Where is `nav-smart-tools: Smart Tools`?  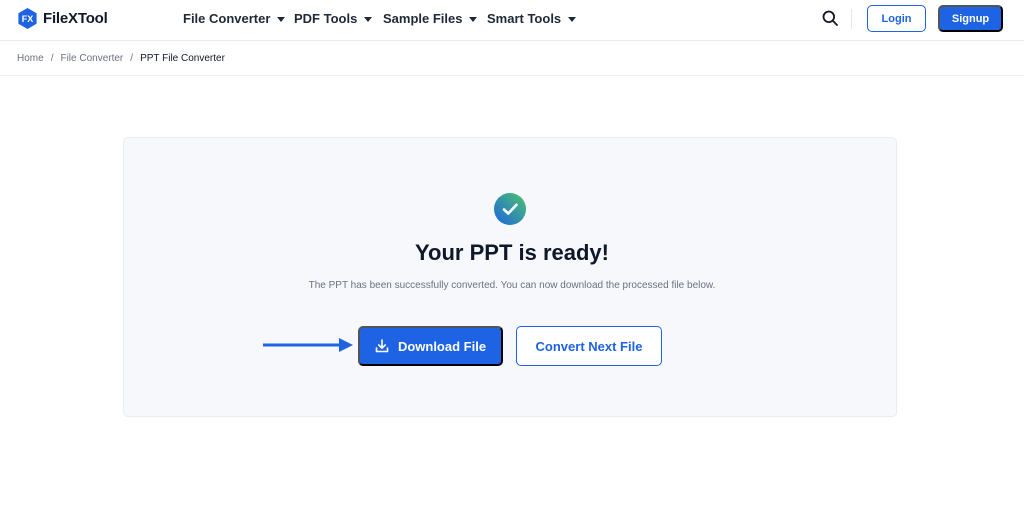
nav-smart-tools: Smart Tools is located at coordinates (532, 18).